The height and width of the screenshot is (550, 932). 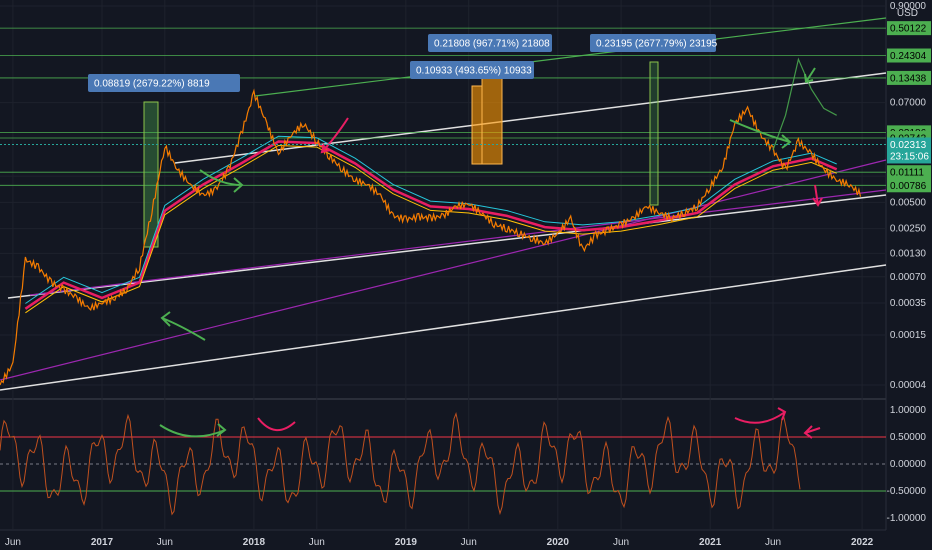 I want to click on x-tick-label: 2022, so click(x=862, y=542).